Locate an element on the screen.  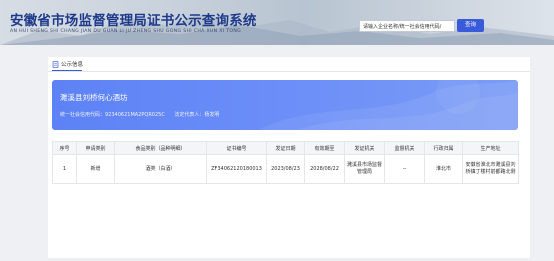
company-info: 统一社会信用代码：92340621MA2PQR025C 法定代表人：杨发明 is located at coordinates (143, 114).